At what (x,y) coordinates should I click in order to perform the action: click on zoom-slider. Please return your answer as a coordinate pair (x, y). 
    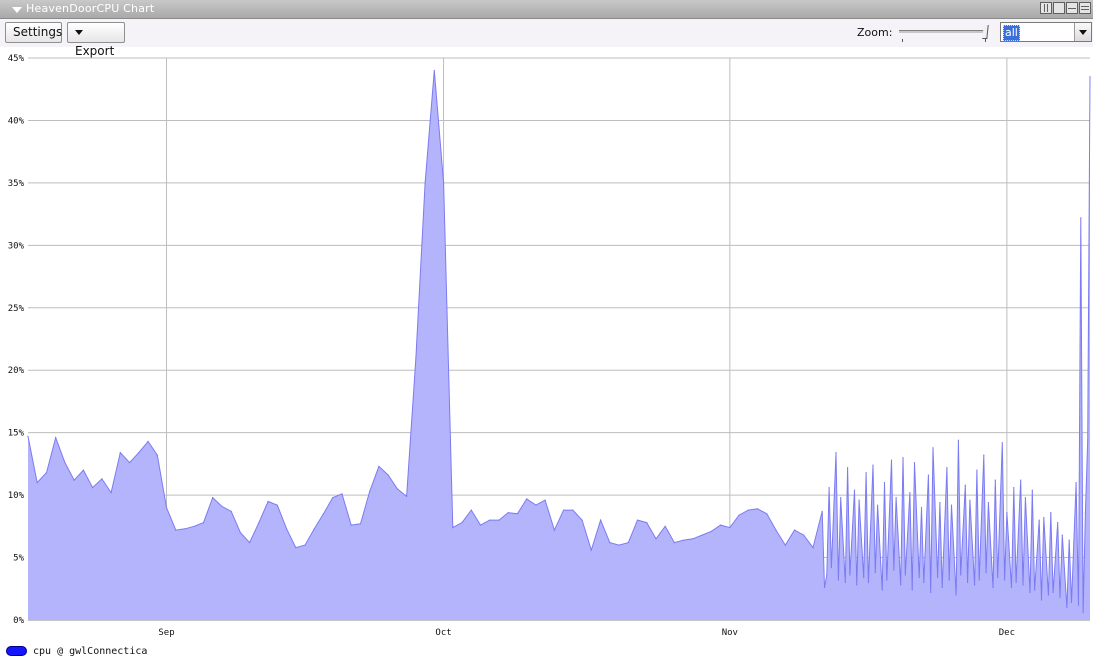
    Looking at the image, I should click on (945, 34).